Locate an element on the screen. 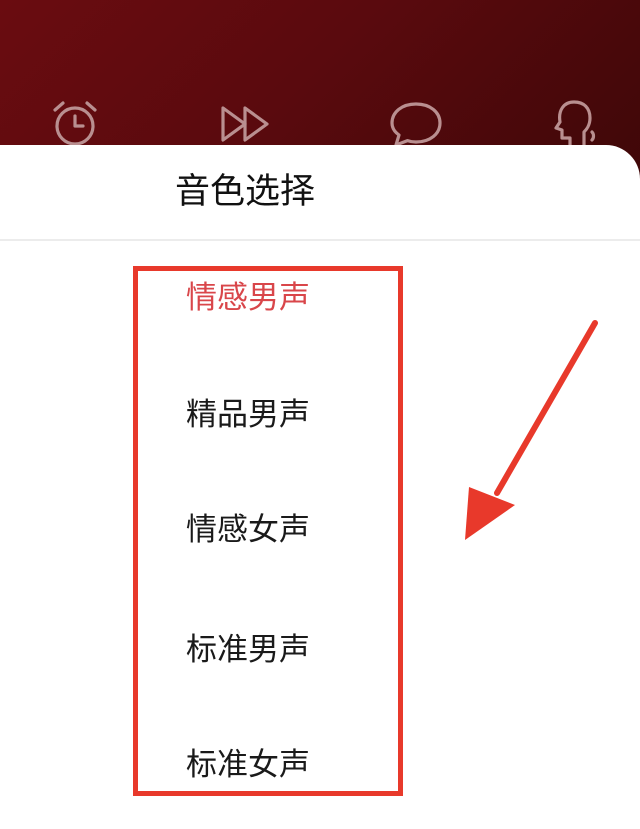 The width and height of the screenshot is (640, 829). sheet-title: 音色选择 is located at coordinates (244, 192).